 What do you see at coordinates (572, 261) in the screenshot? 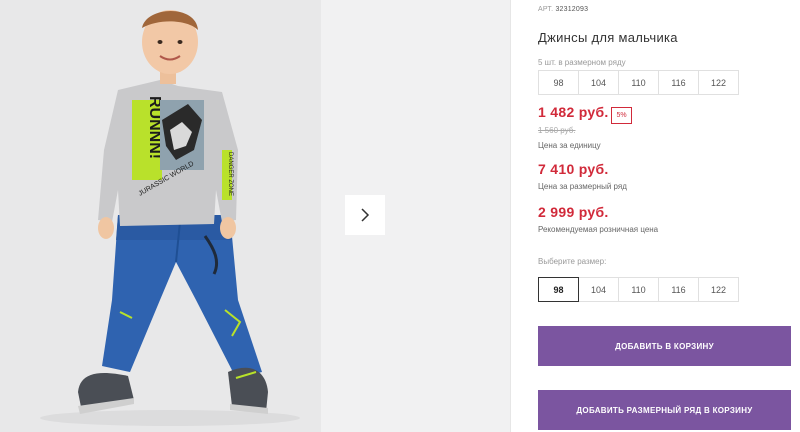
I see `choose-size-label: Выберите размер:` at bounding box center [572, 261].